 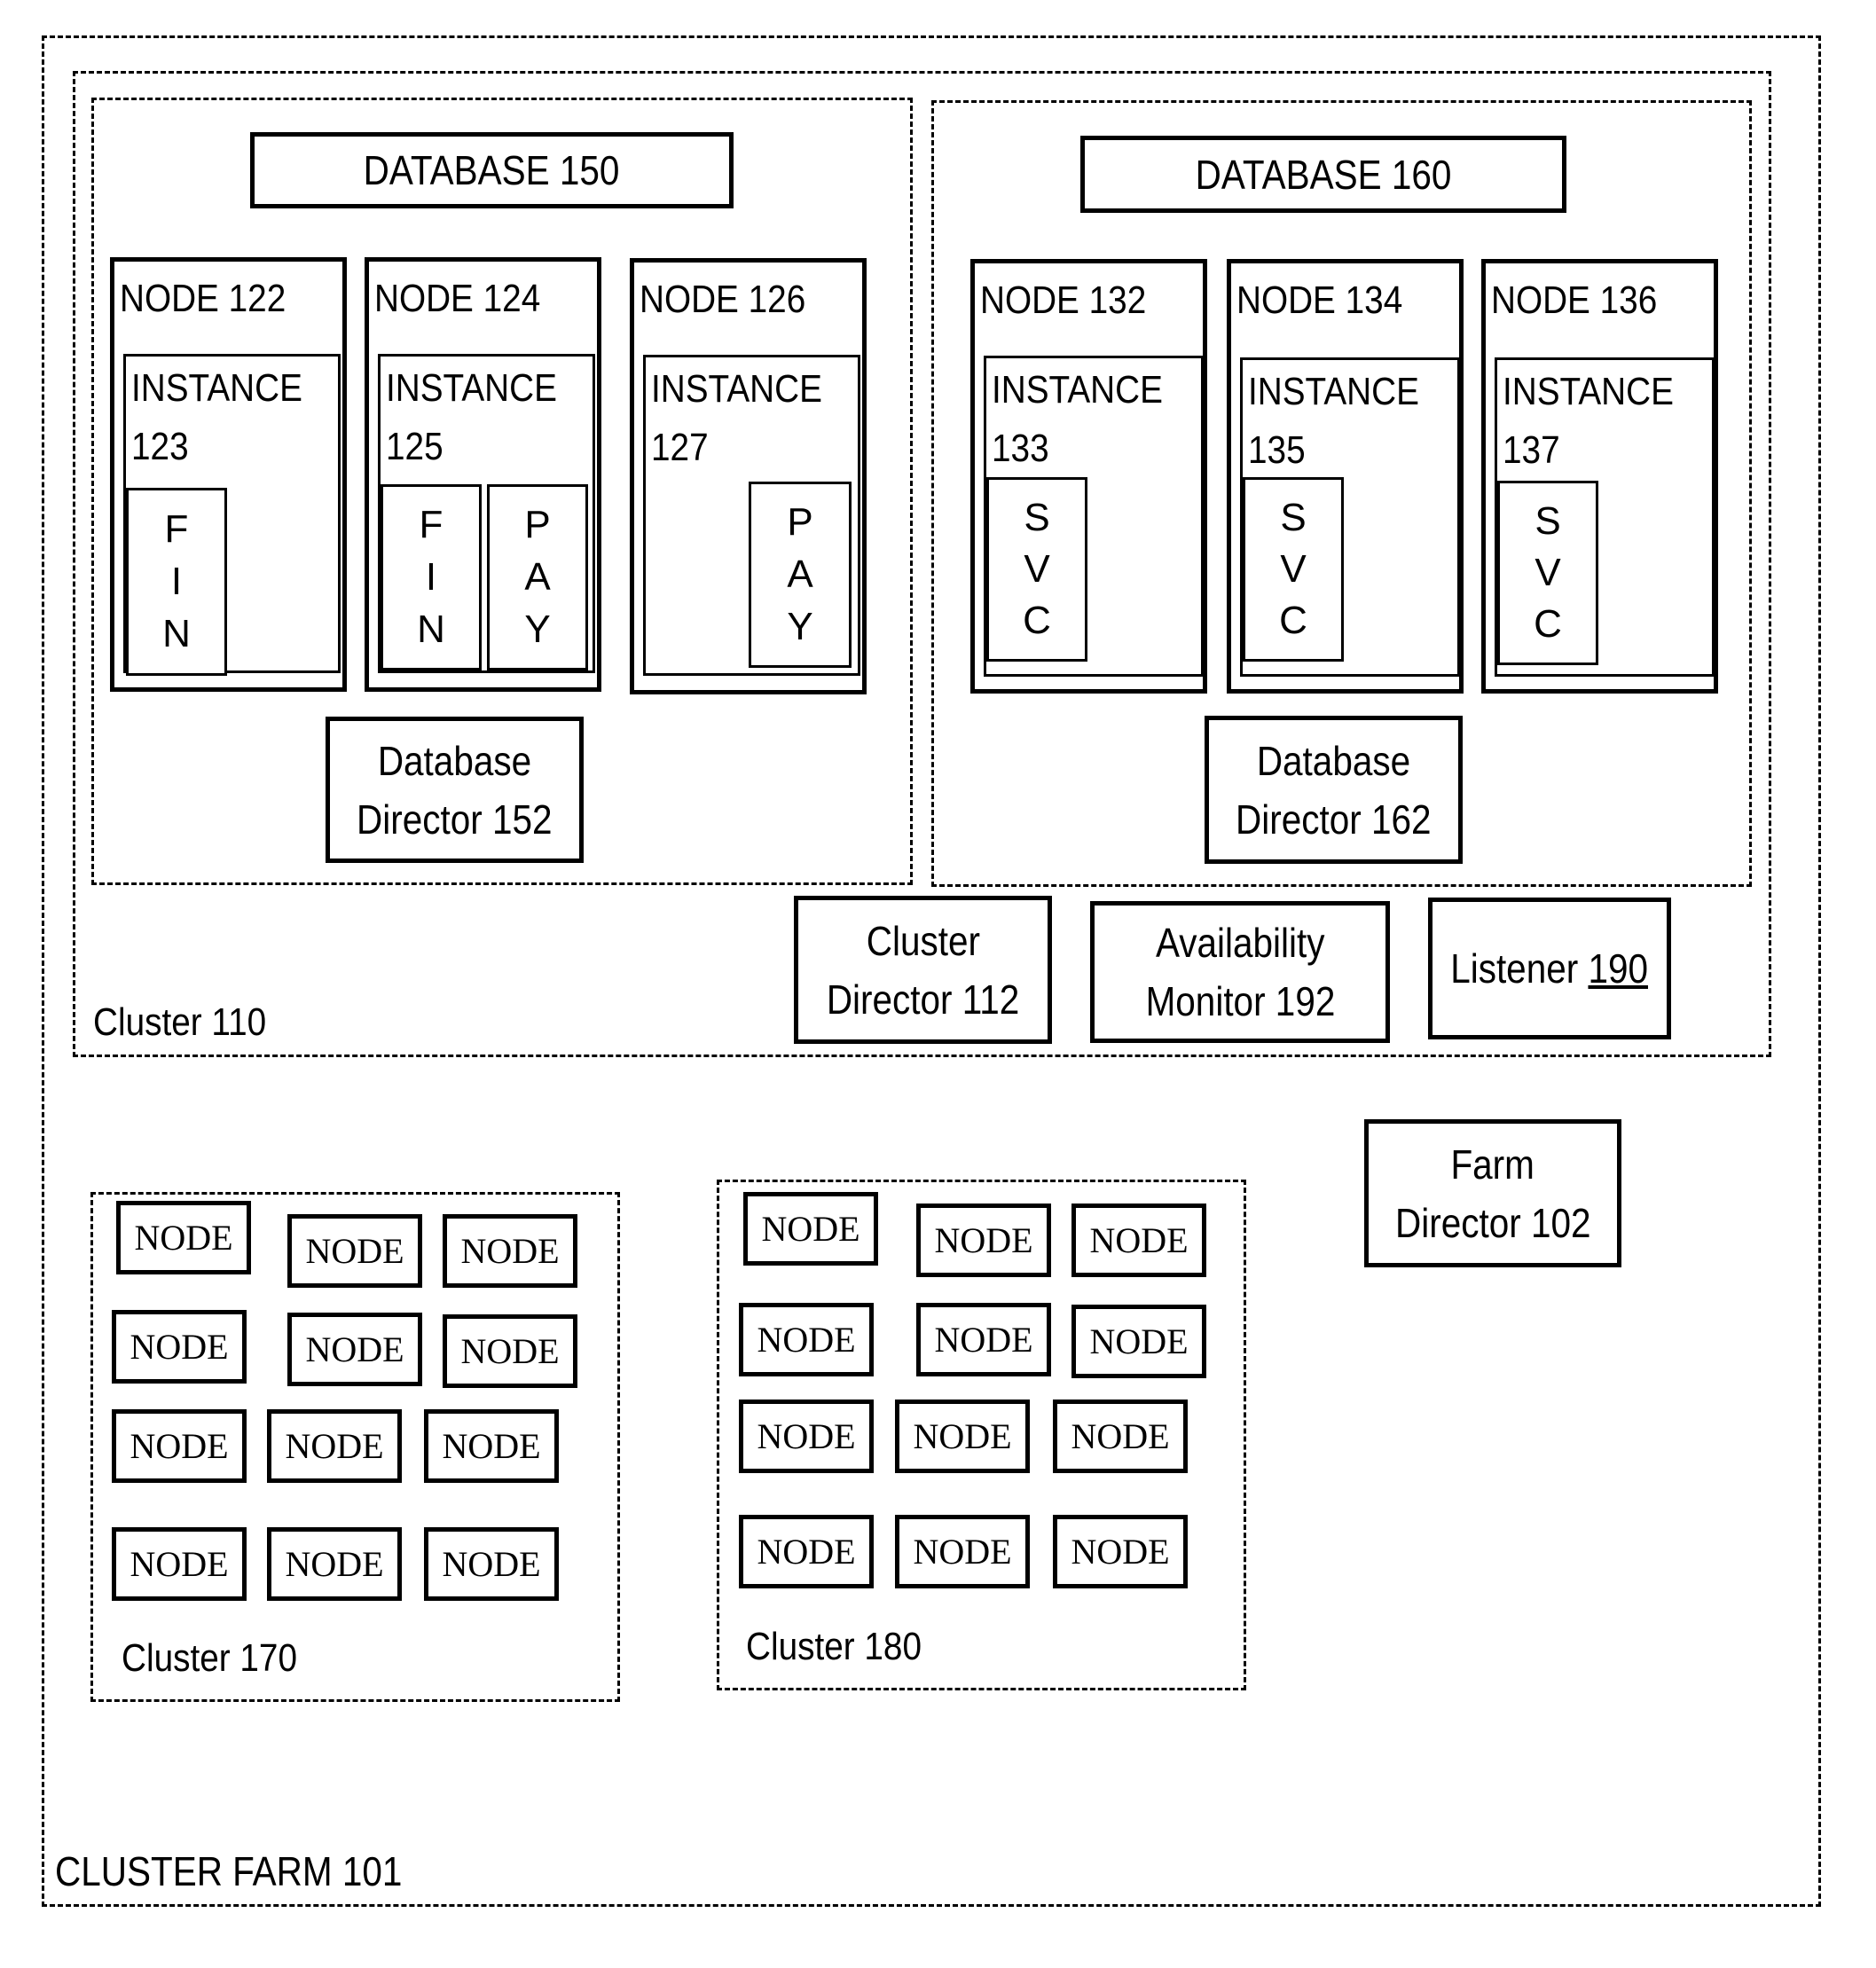 What do you see at coordinates (923, 970) in the screenshot?
I see `cluster-director-112: Cluster Director 112` at bounding box center [923, 970].